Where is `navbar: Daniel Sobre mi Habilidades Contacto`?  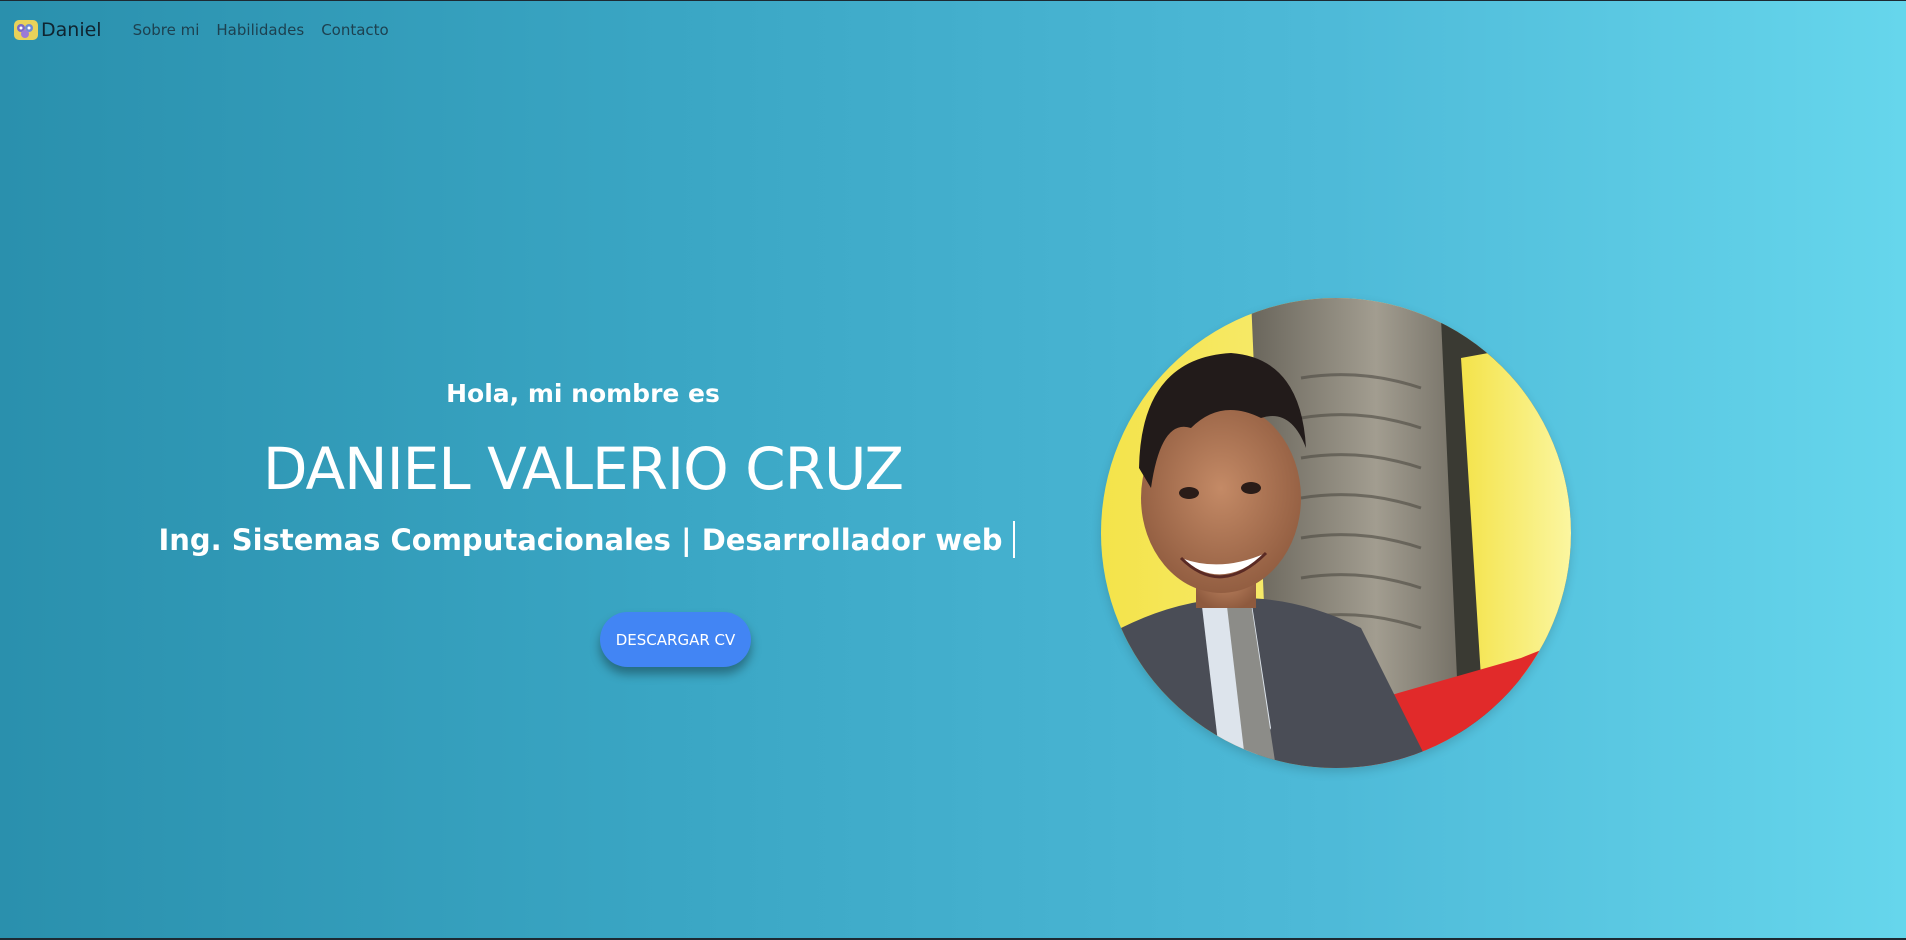 navbar: Daniel Sobre mi Habilidades Contacto is located at coordinates (953, 30).